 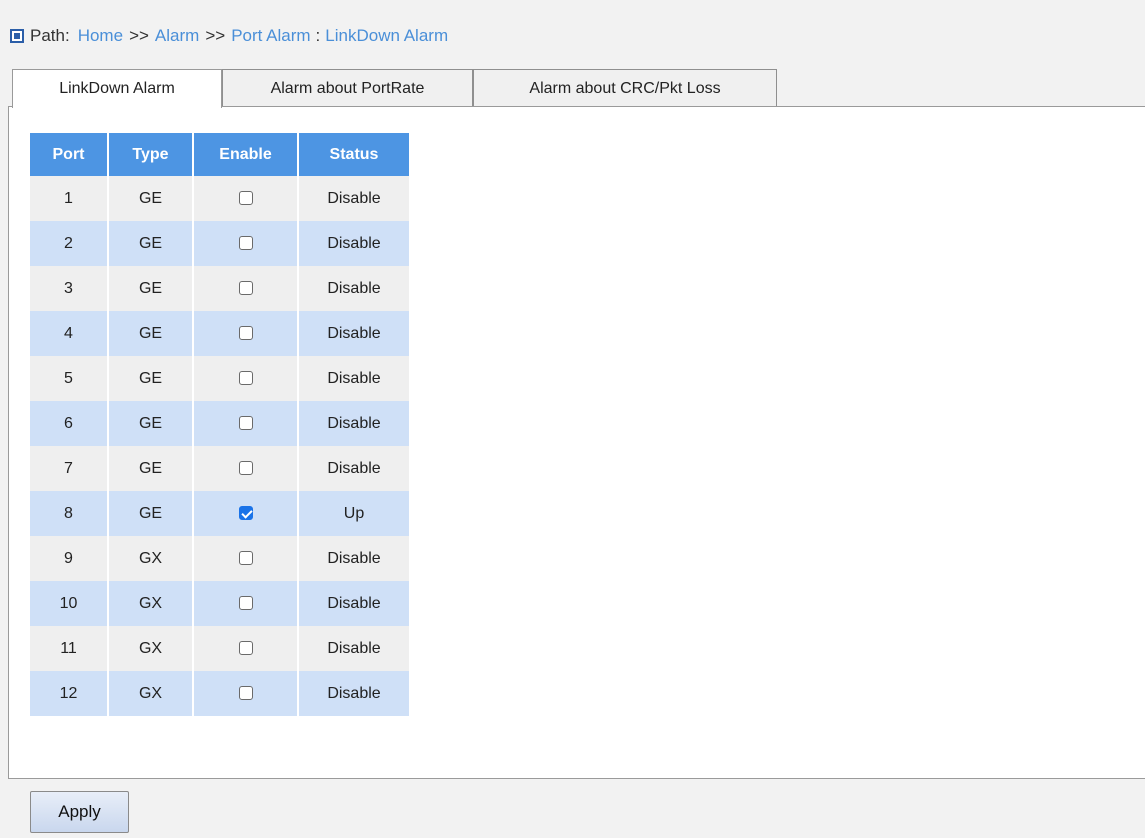 I want to click on port-number-cell: 4, so click(x=69, y=333).